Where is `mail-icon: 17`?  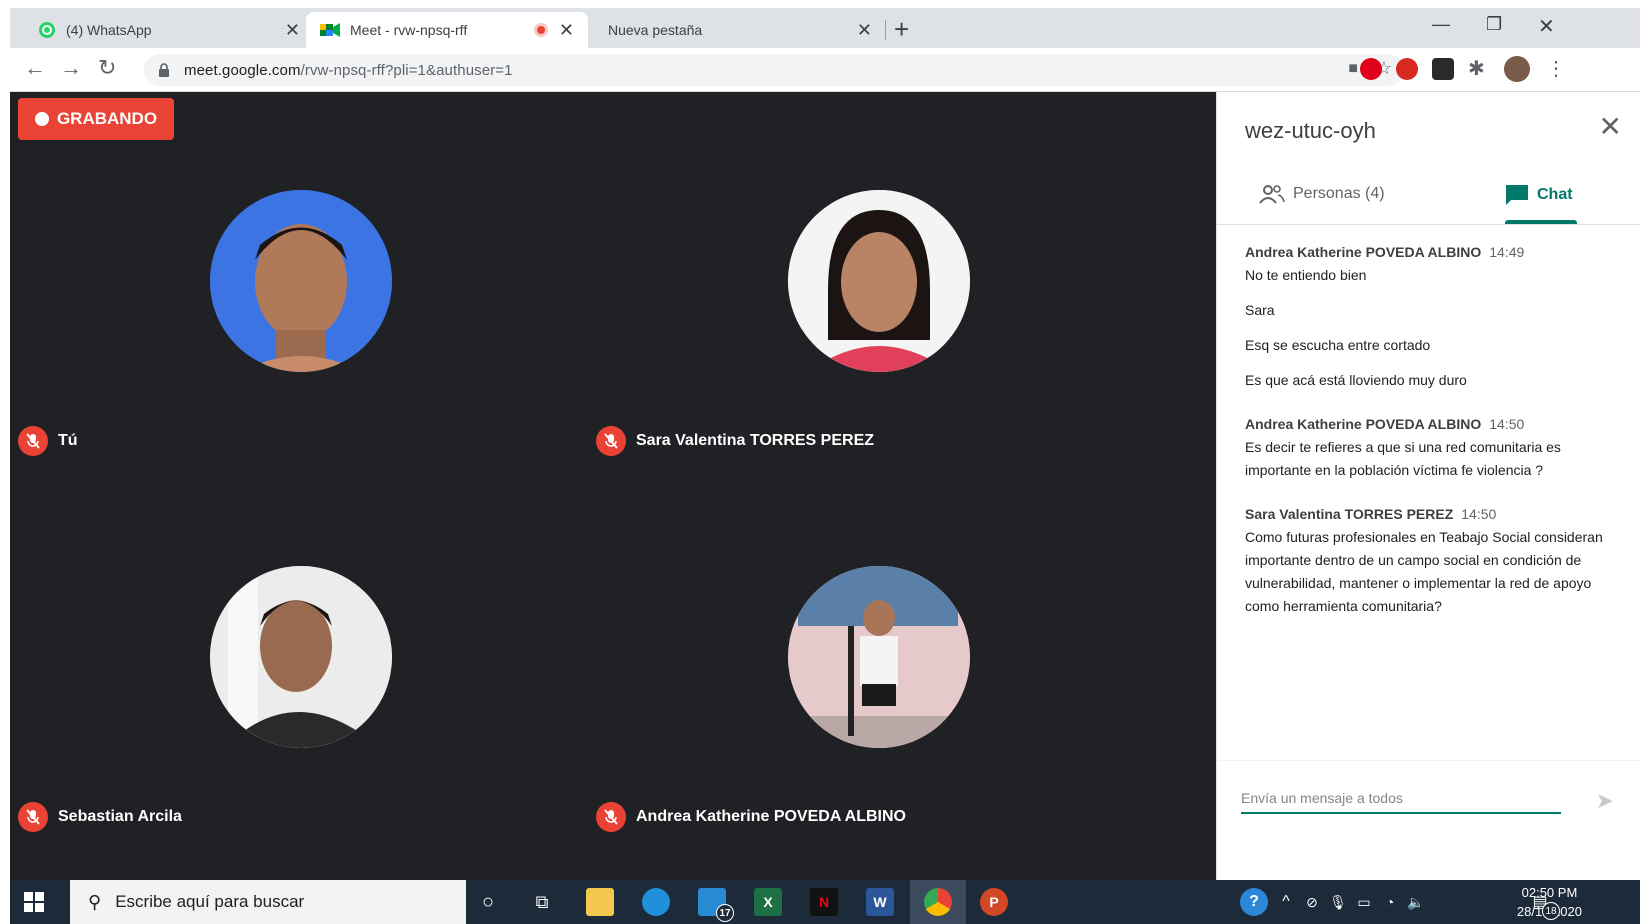 mail-icon: 17 is located at coordinates (716, 905).